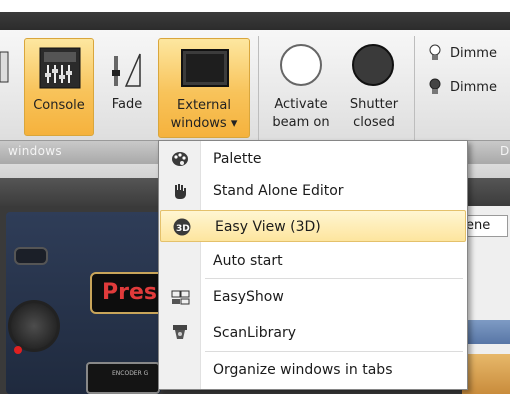 Image resolution: width=510 pixels, height=394 pixels. What do you see at coordinates (180, 159) in the screenshot?
I see `palette-icon` at bounding box center [180, 159].